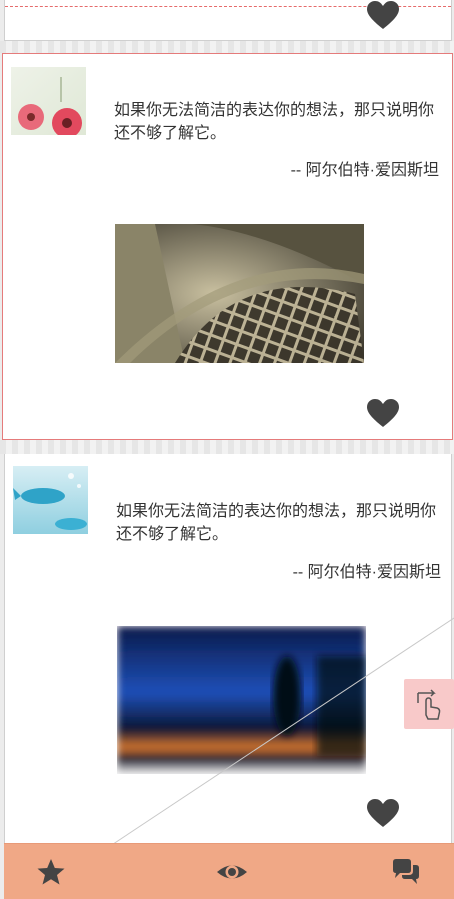  Describe the element at coordinates (228, 20) in the screenshot. I see `feed-card-previous` at that location.